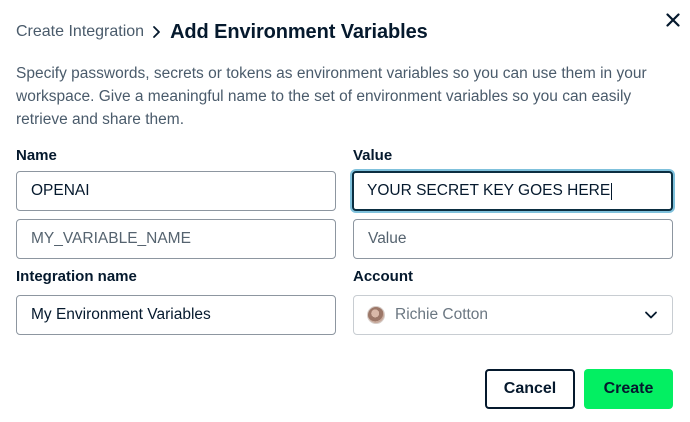  I want to click on close-button, so click(673, 20).